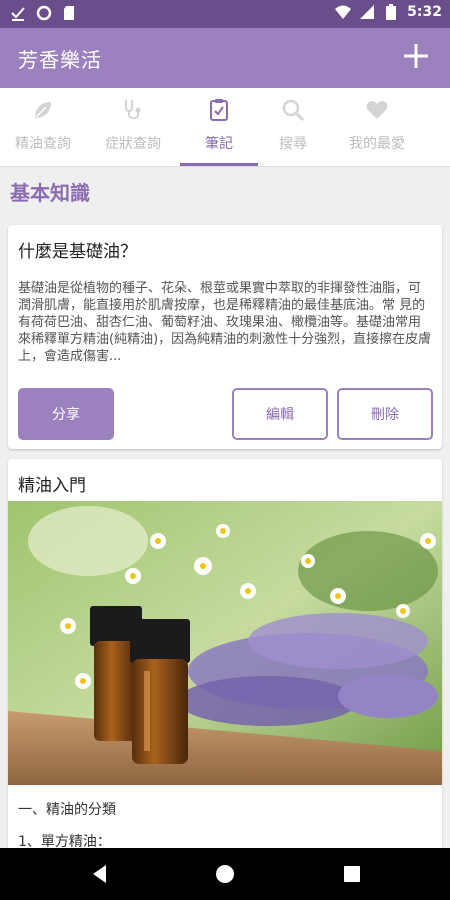  I want to click on tab-bar: 精油查詢 症狀查詢 筆記 搜尋 我的最愛, so click(225, 127).